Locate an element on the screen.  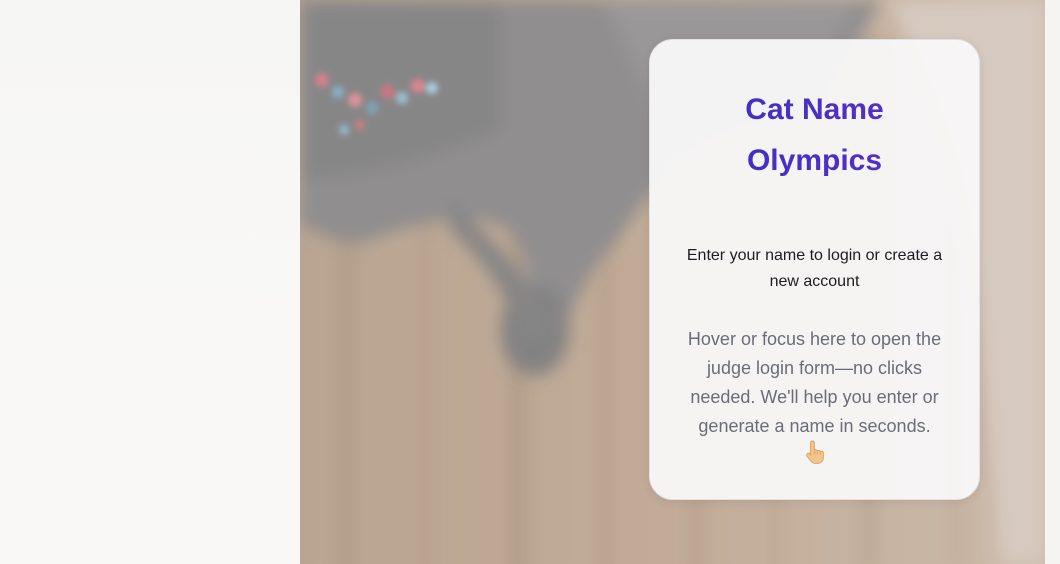
app-title-line-1: Cat Name is located at coordinates (814, 109).